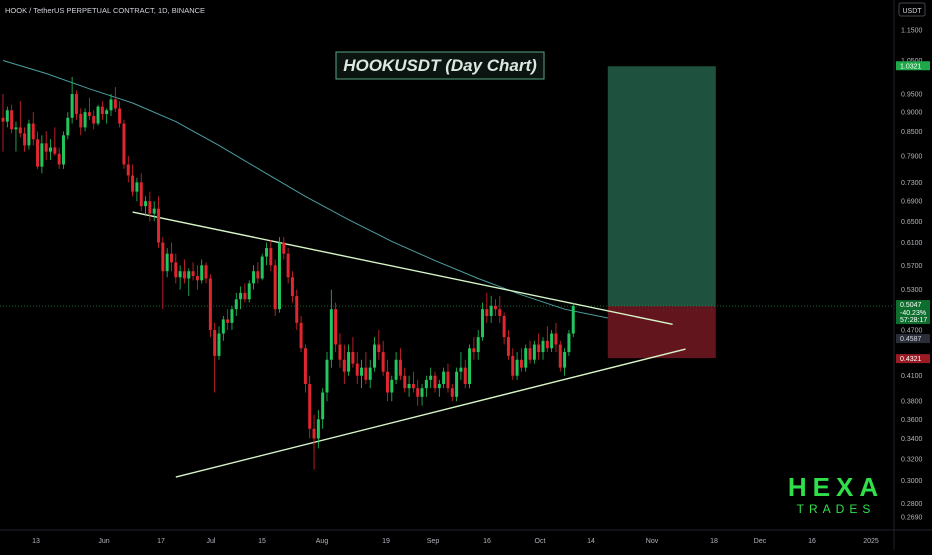 The width and height of the screenshot is (932, 555). Describe the element at coordinates (322, 541) in the screenshot. I see `time-tick-label: Aug` at that location.